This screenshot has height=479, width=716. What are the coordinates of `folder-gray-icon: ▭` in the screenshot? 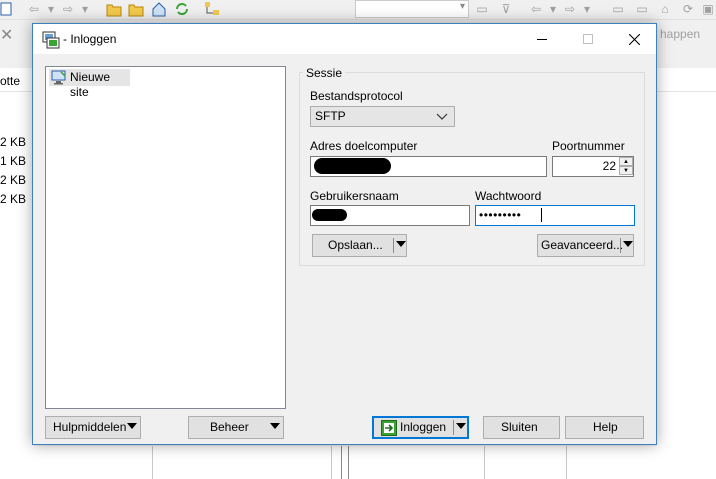 It's located at (482, 9).